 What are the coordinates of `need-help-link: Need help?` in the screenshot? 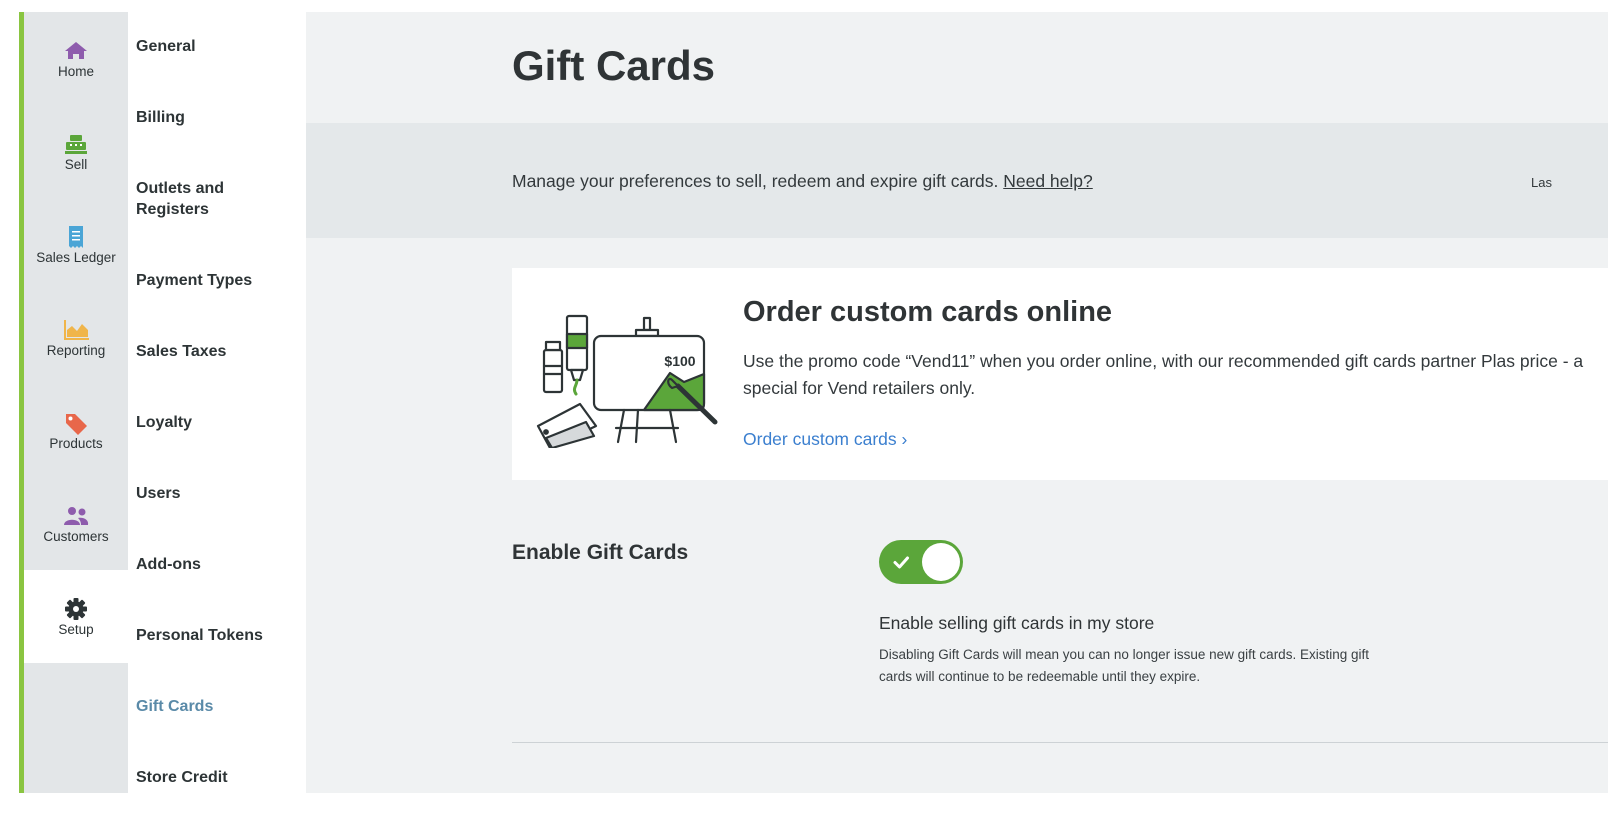 It's located at (1048, 181).